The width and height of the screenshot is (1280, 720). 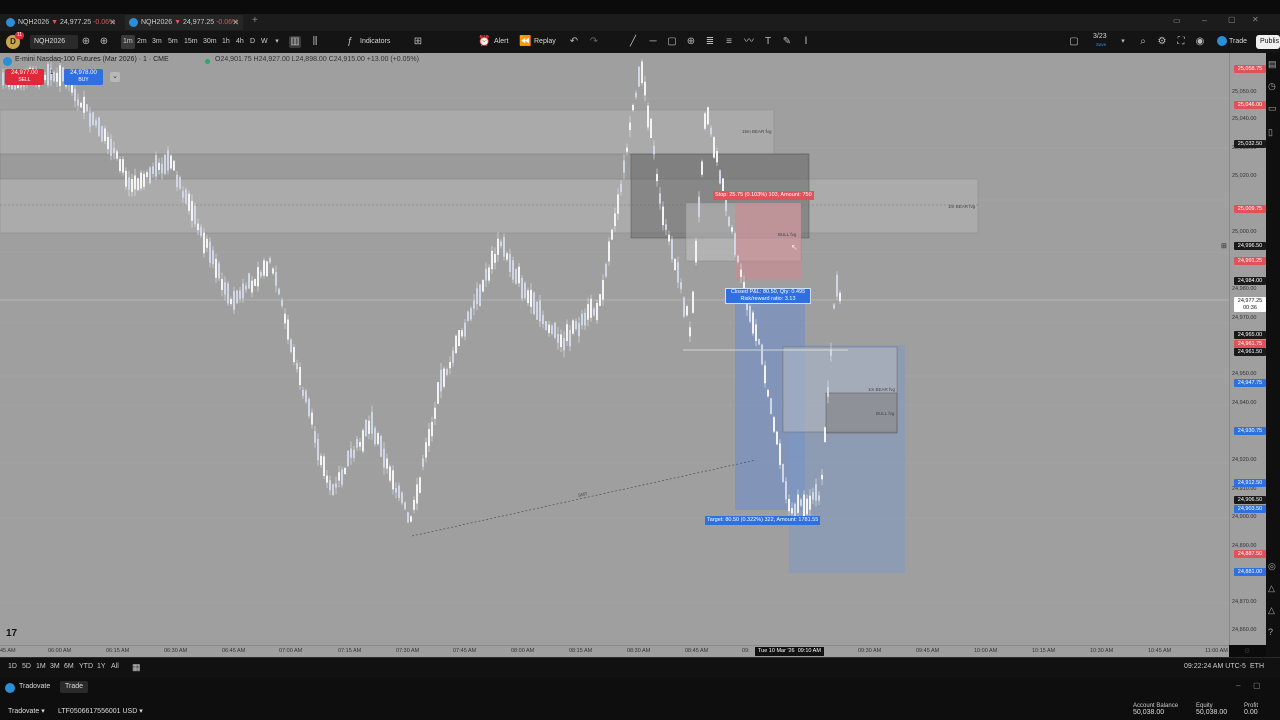 I want to click on account-id: LTF0506617556001 USD ▾, so click(x=100, y=711).